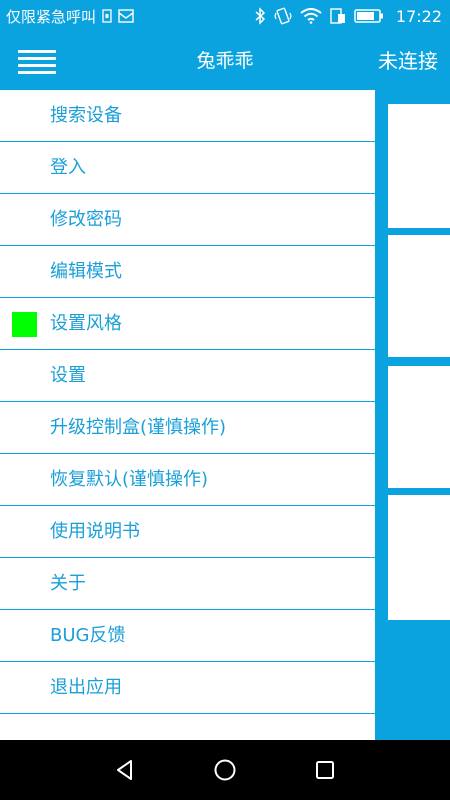 The width and height of the screenshot is (450, 800). I want to click on menu-item-upgrade-controller: 升级控制盒(谨慎操作), so click(187, 428).